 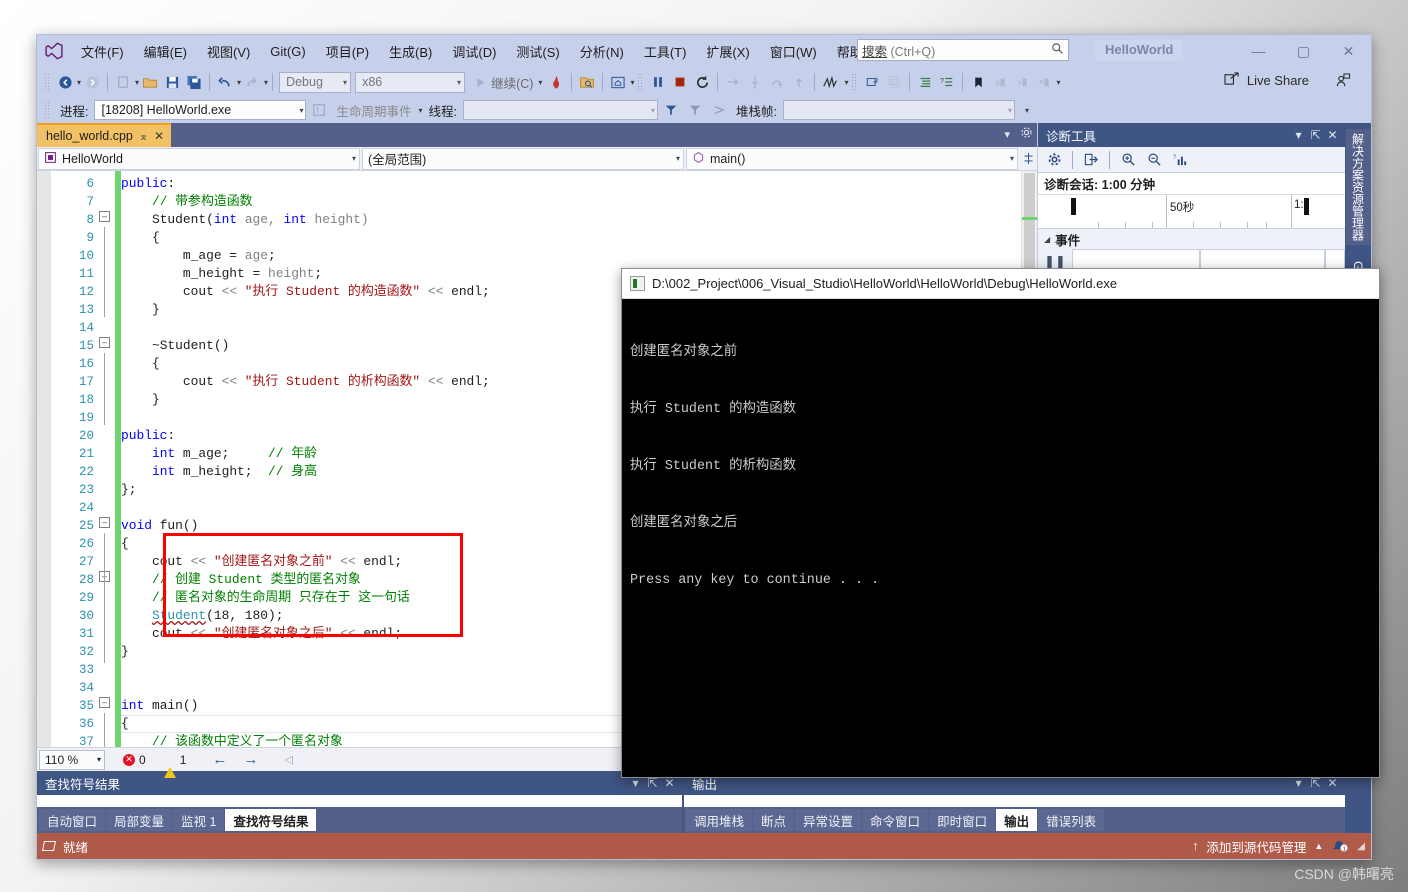 I want to click on copy-window-icon, so click(x=894, y=82).